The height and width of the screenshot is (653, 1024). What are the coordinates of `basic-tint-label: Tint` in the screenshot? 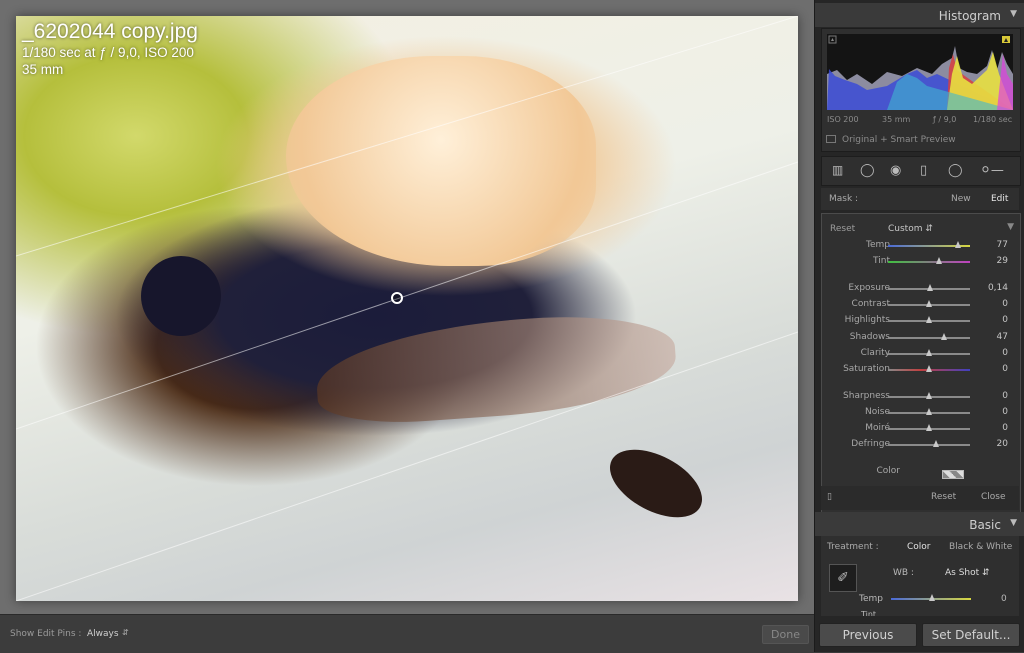 It's located at (869, 613).